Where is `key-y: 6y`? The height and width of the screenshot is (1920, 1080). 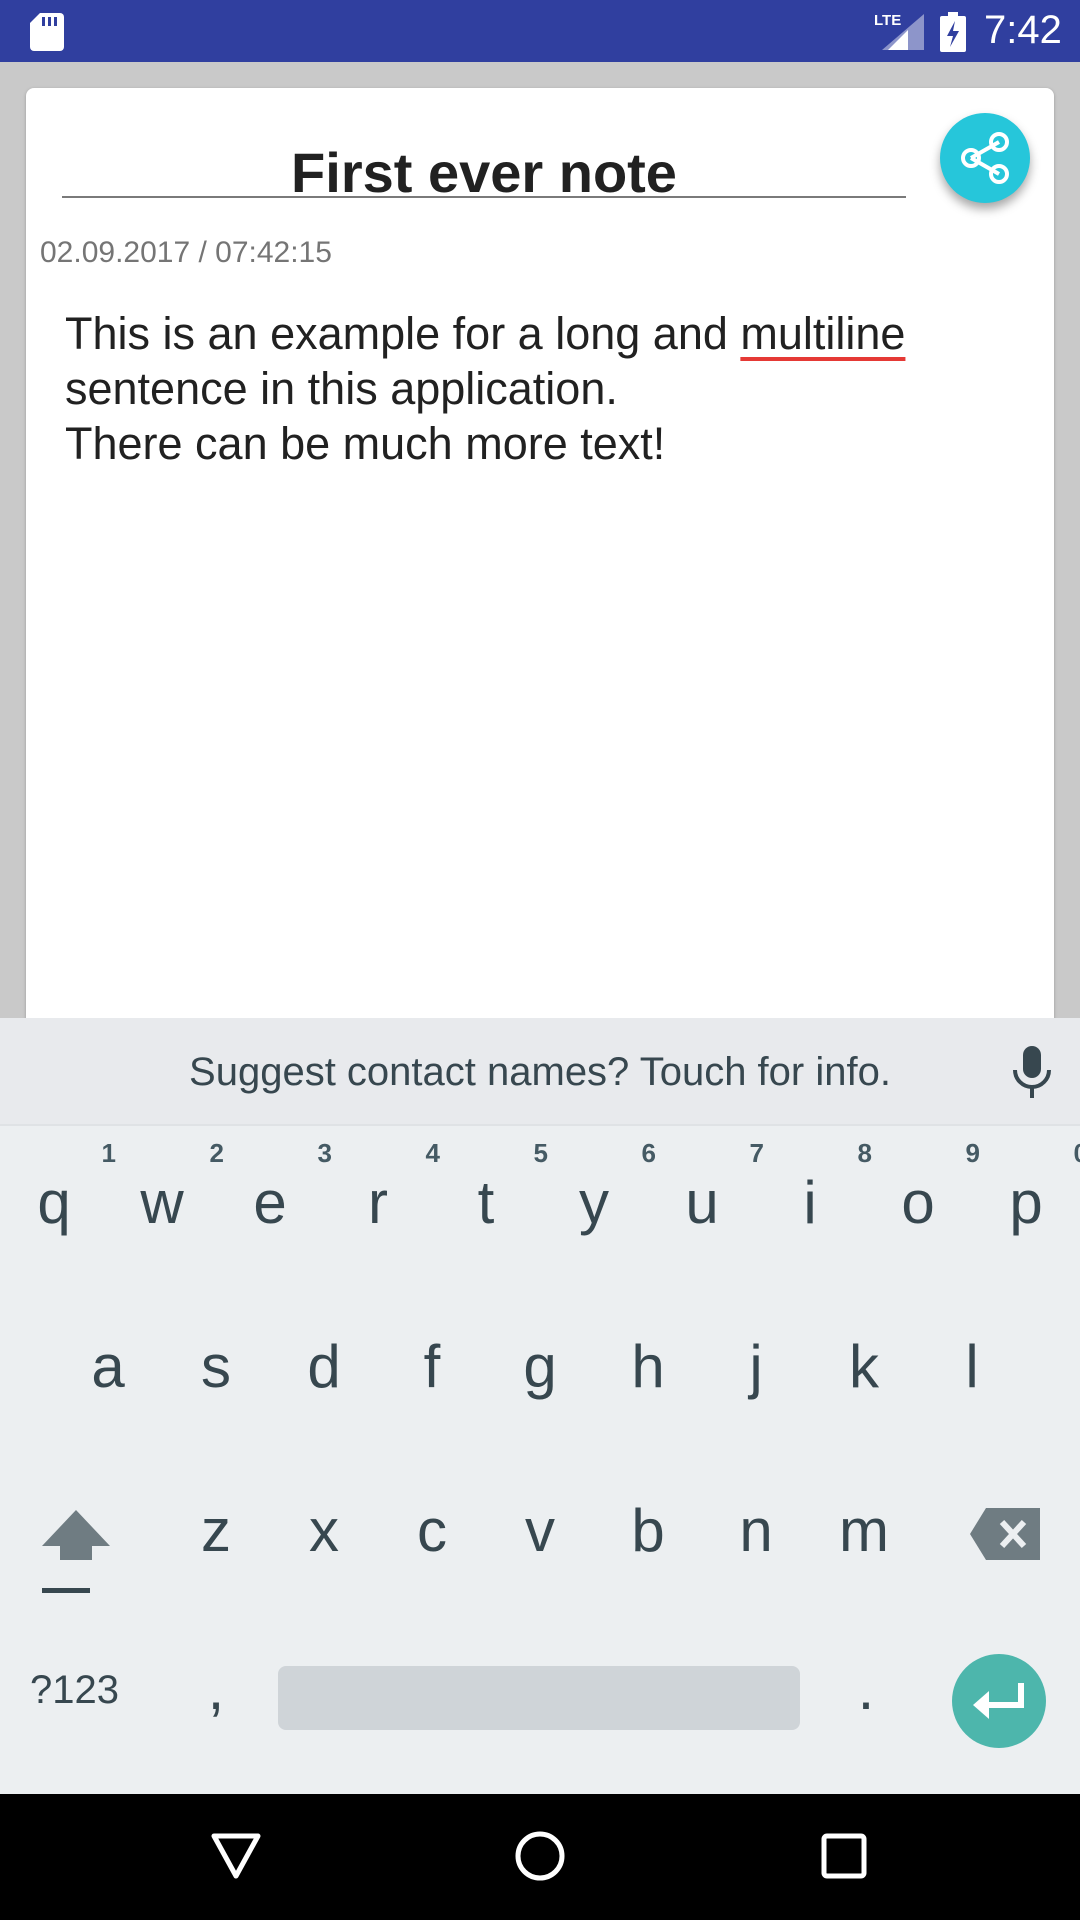 key-y: 6y is located at coordinates (598, 1187).